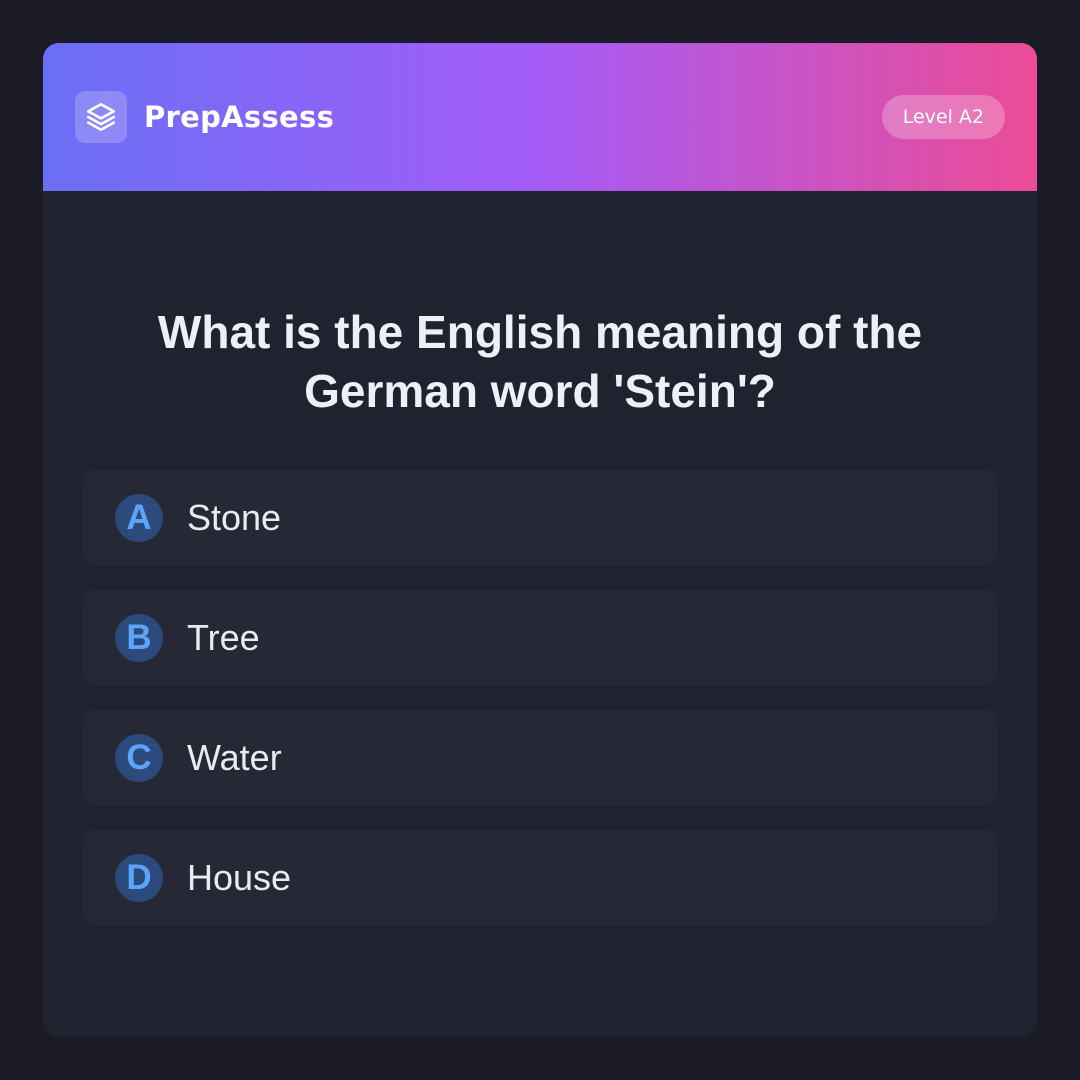 The image size is (1080, 1080). I want to click on app-name: PrepAssess, so click(239, 117).